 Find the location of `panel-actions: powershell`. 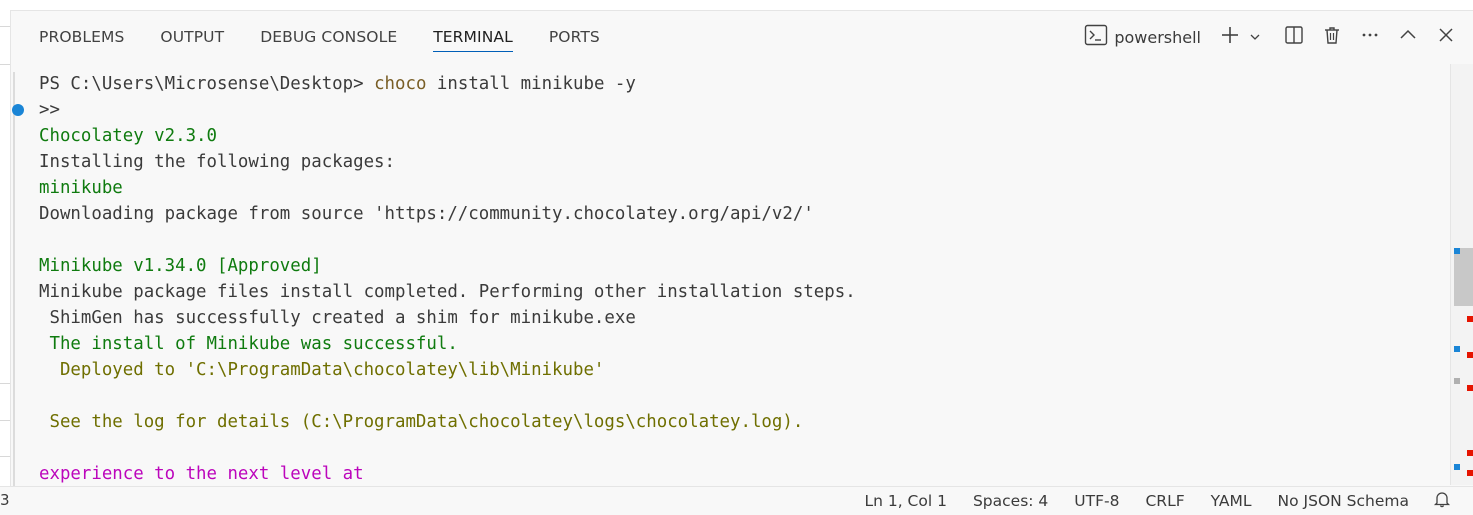

panel-actions: powershell is located at coordinates (1278, 37).